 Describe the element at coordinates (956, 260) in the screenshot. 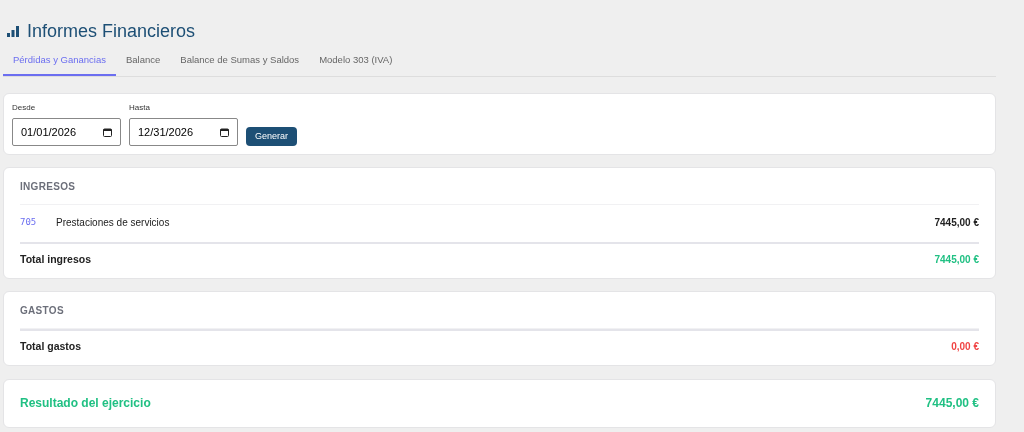

I see `total-amount: 7445,00 €` at that location.